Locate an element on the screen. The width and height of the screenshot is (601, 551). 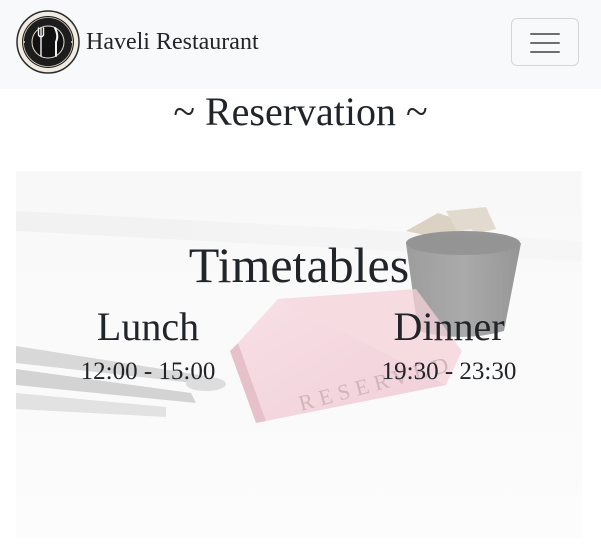
dinner-hours: 19:30 - 23:30 is located at coordinates (449, 371).